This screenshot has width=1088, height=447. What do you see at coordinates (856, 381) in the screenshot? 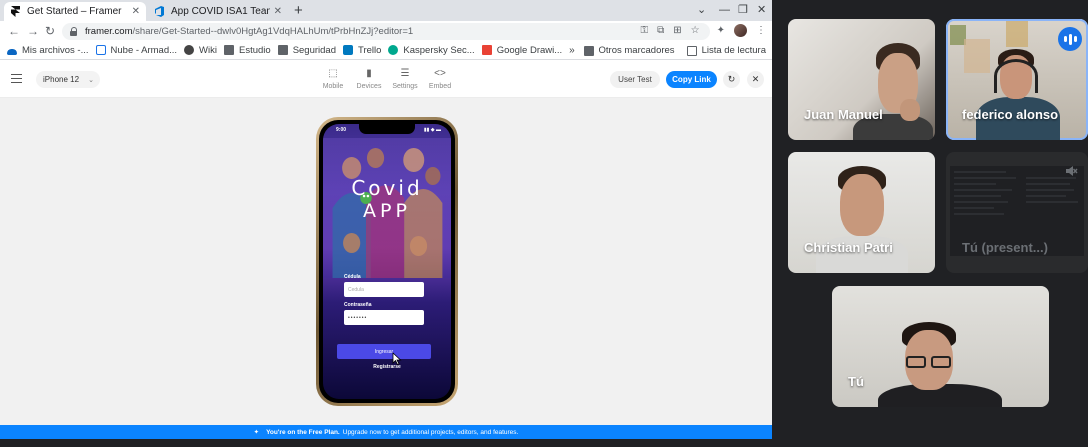
I see `participant-name: Tú` at bounding box center [856, 381].